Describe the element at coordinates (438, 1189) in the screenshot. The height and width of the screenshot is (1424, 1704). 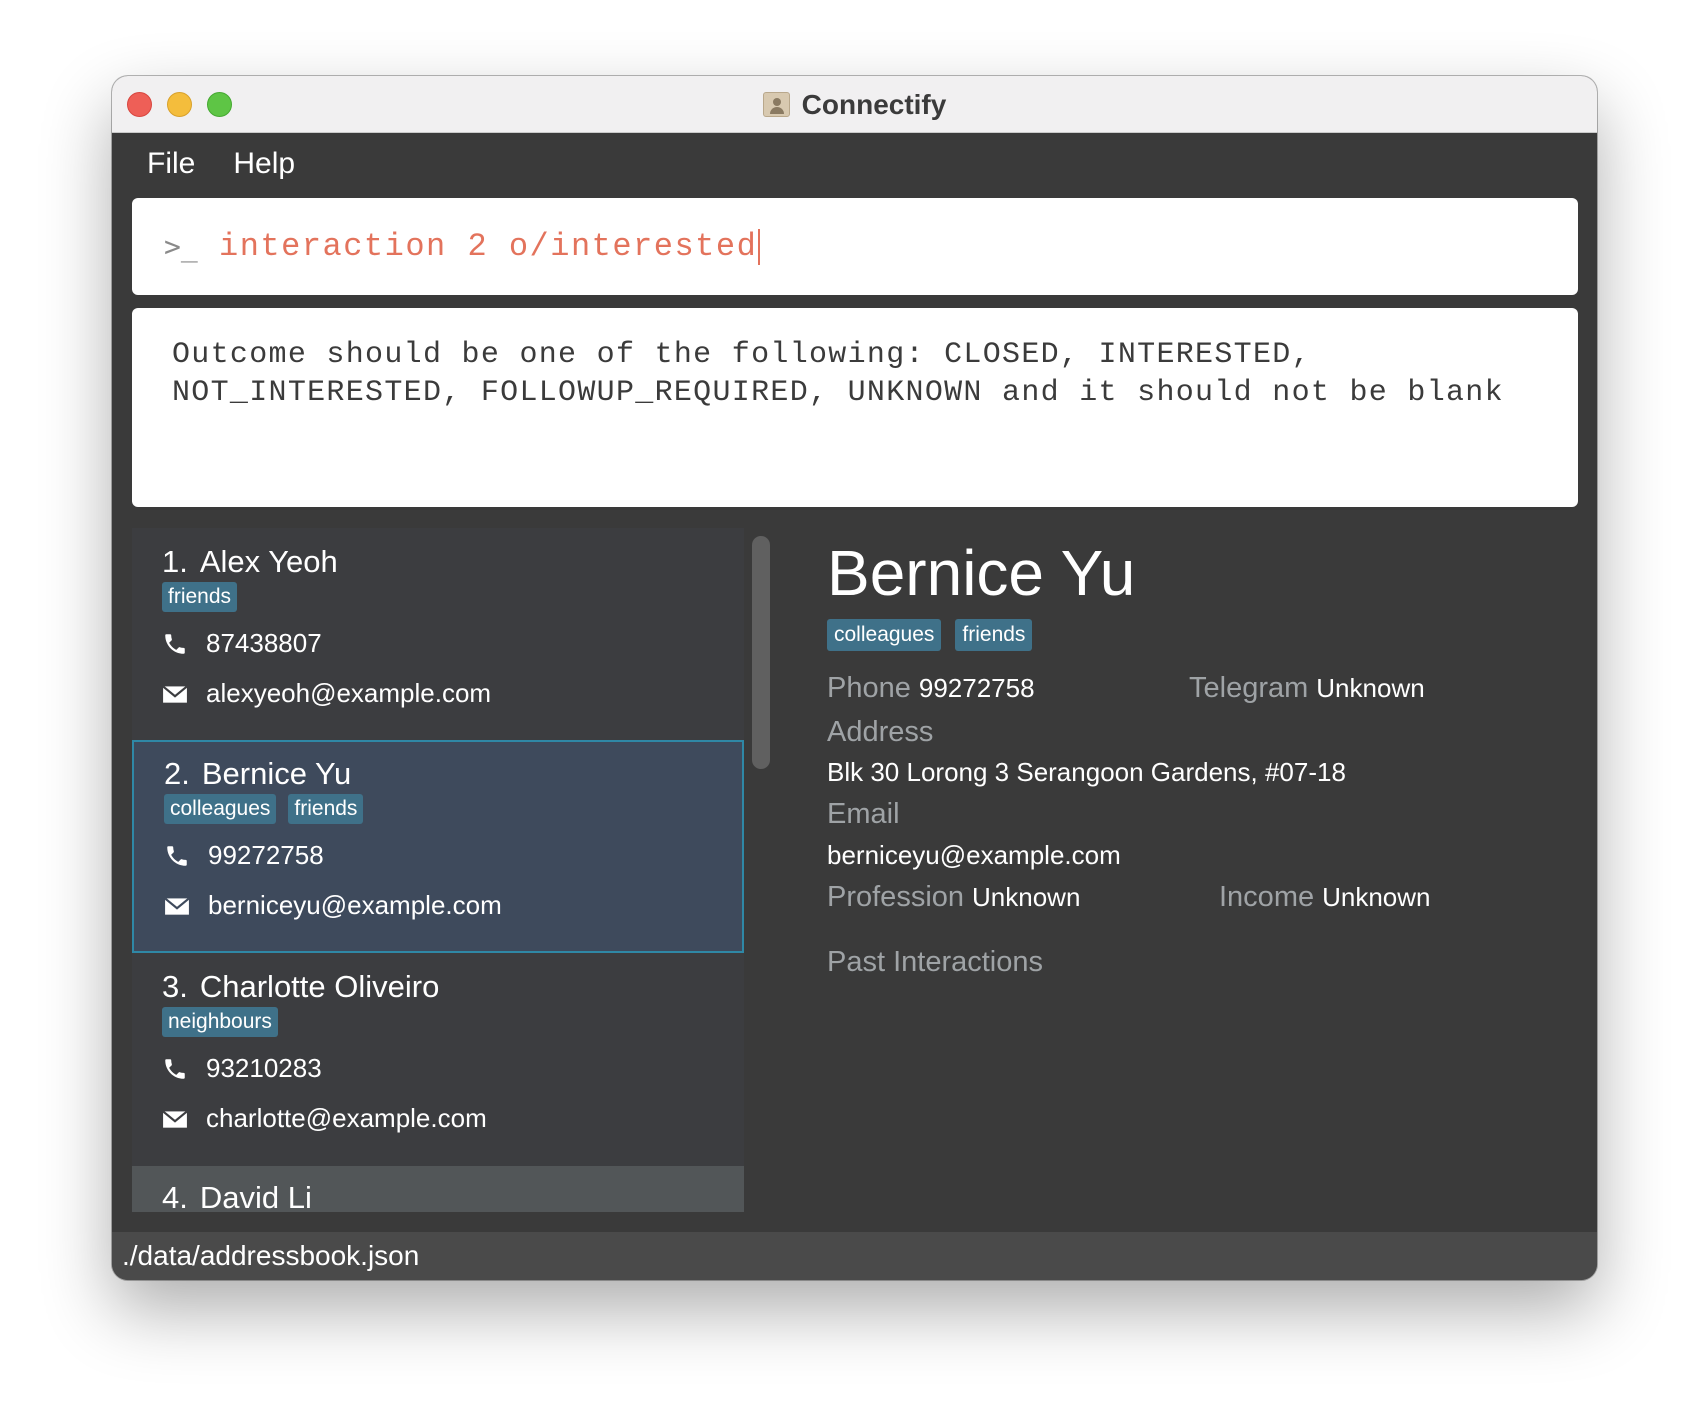
I see `person-card-david-li: 4. David Li` at that location.